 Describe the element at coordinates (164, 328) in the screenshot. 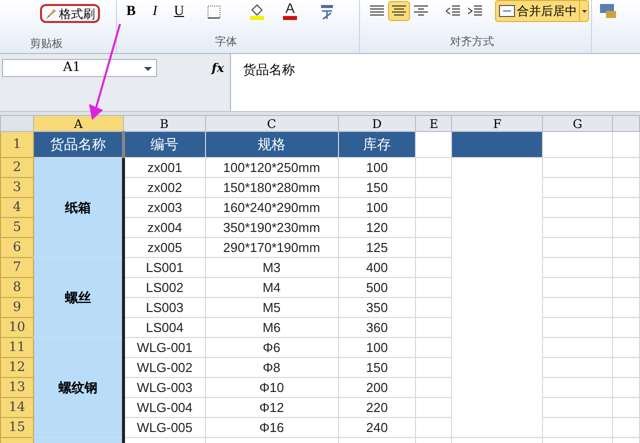

I see `table-cell: LS004` at that location.